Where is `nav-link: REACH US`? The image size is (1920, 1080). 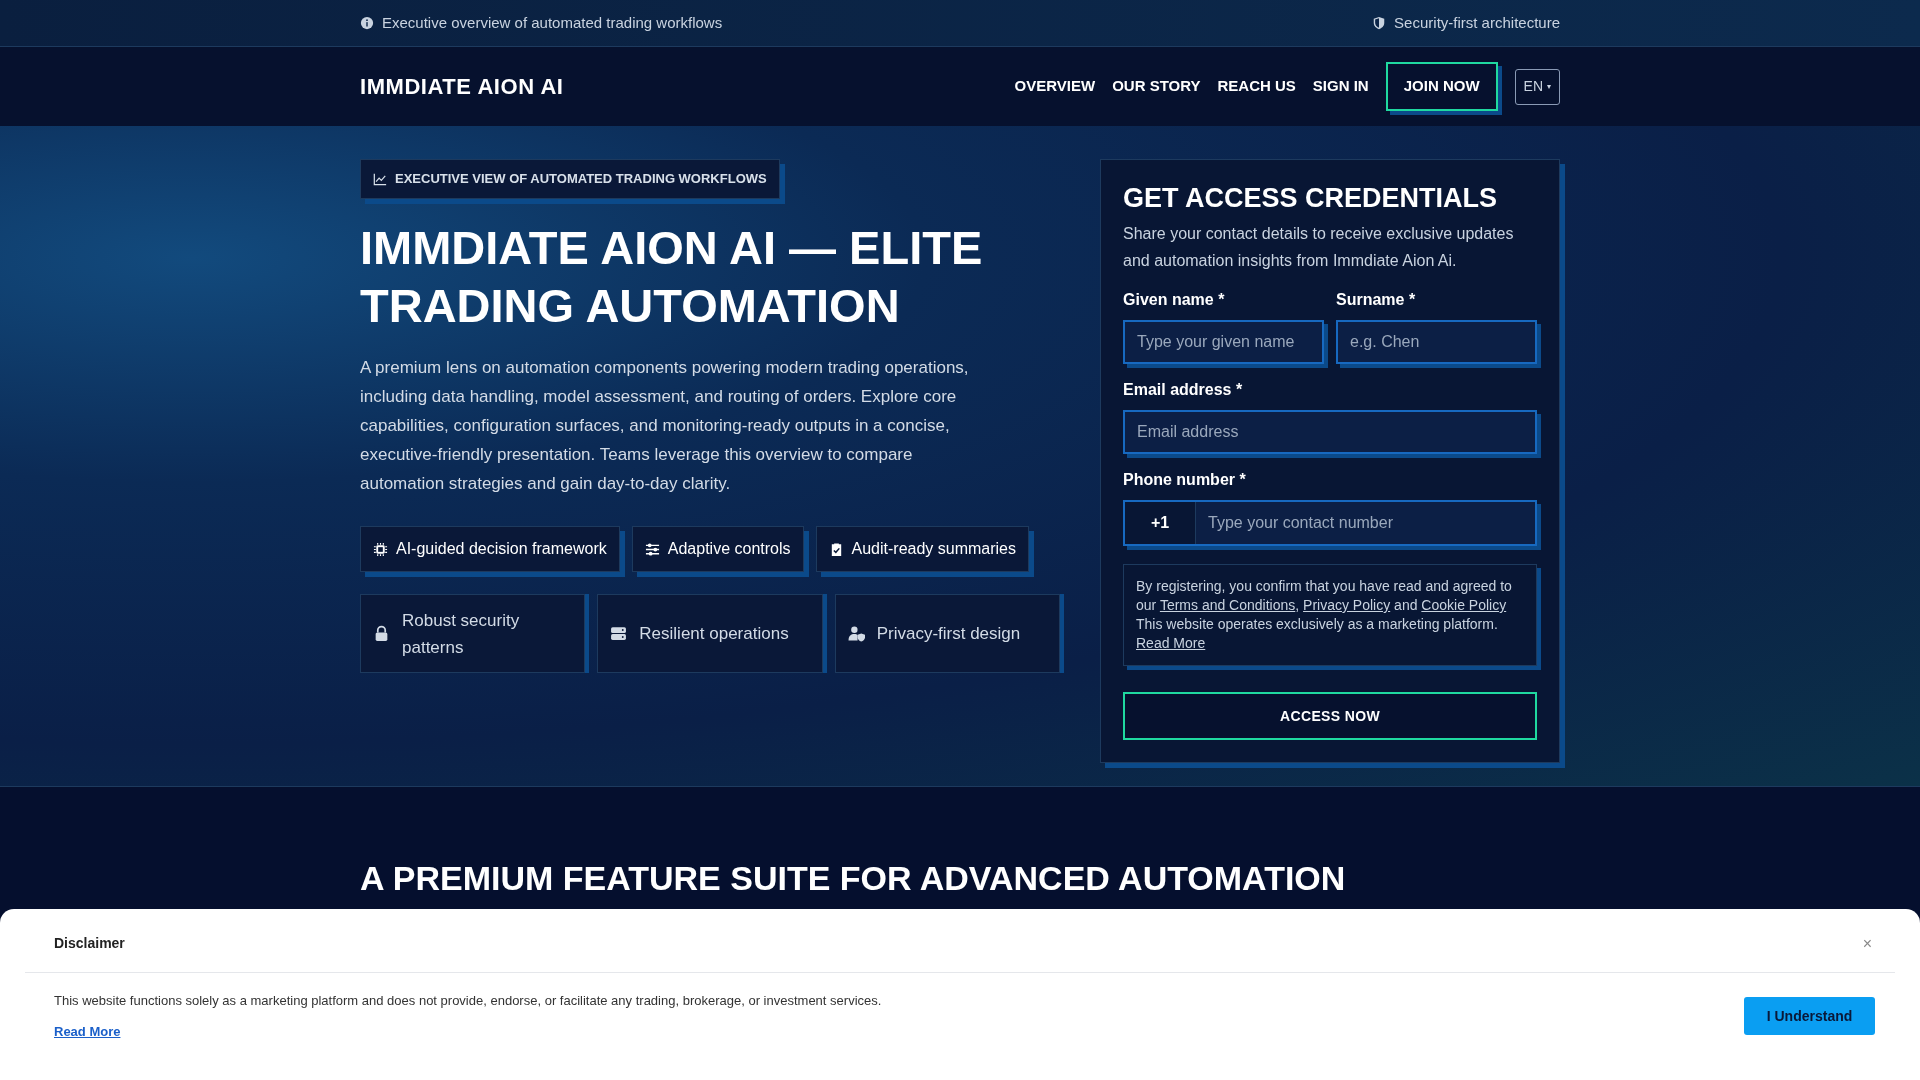 nav-link: REACH US is located at coordinates (1256, 86).